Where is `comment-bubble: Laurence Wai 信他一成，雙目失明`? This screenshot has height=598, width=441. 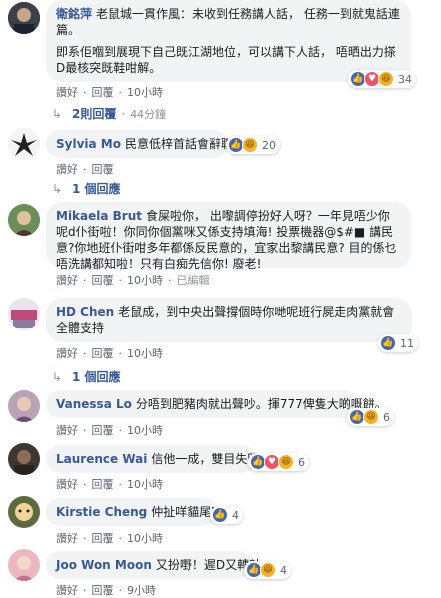
comment-bubble: Laurence Wai 信他一成，雙目失明 is located at coordinates (153, 459).